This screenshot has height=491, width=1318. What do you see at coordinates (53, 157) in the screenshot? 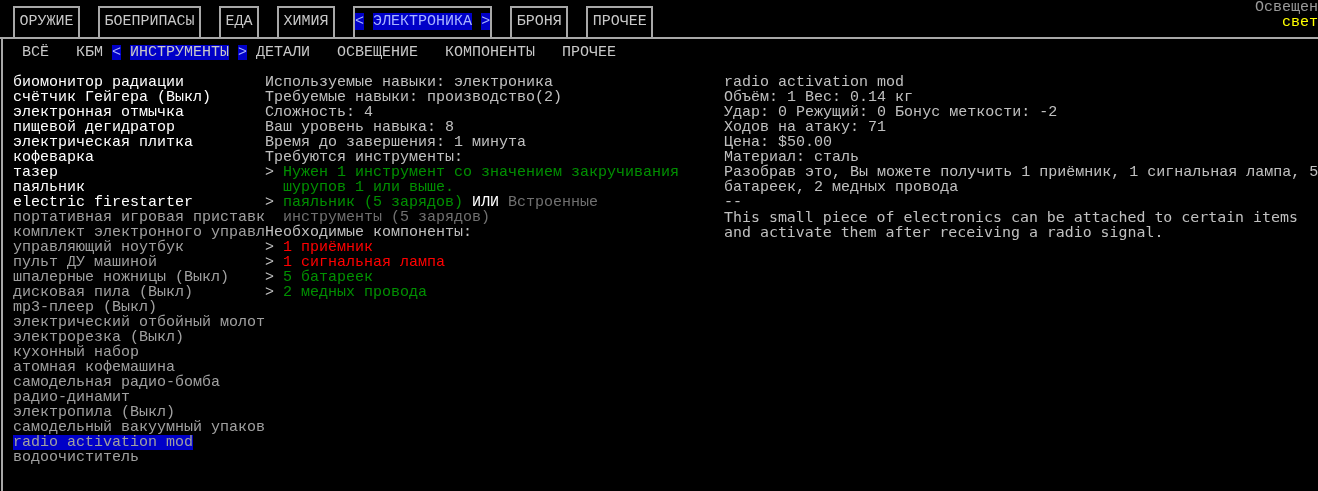
I see `recipe-item: кофеварка` at bounding box center [53, 157].